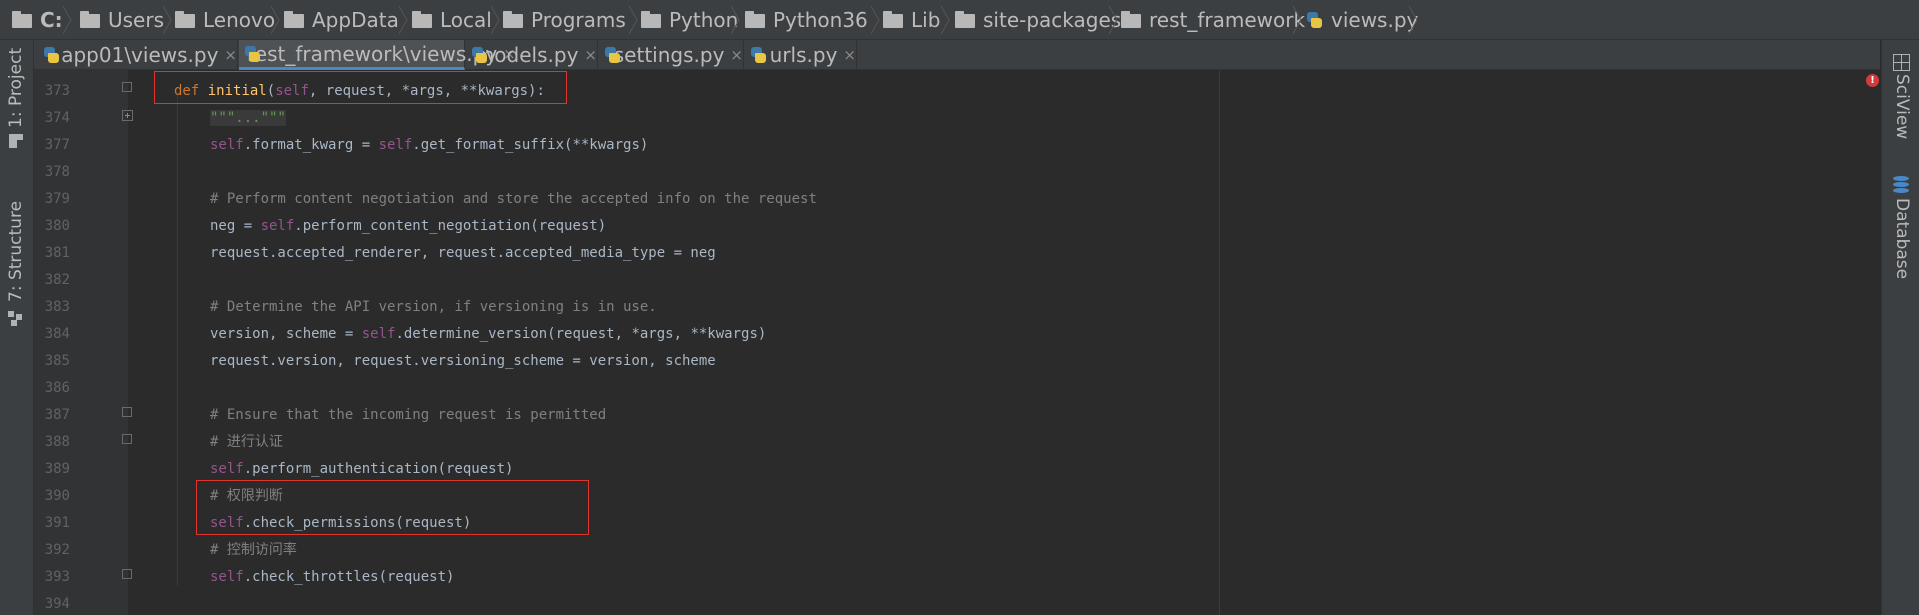  I want to click on tool-window-structure: 7: Structure, so click(16, 251).